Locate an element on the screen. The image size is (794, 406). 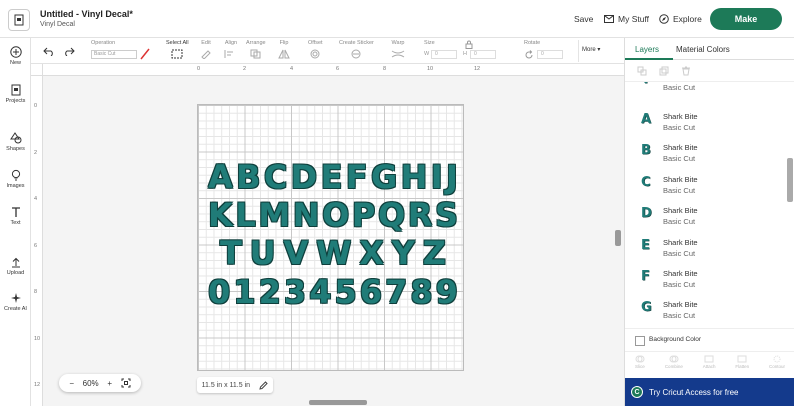
glyph: J is located at coordinates (452, 177).